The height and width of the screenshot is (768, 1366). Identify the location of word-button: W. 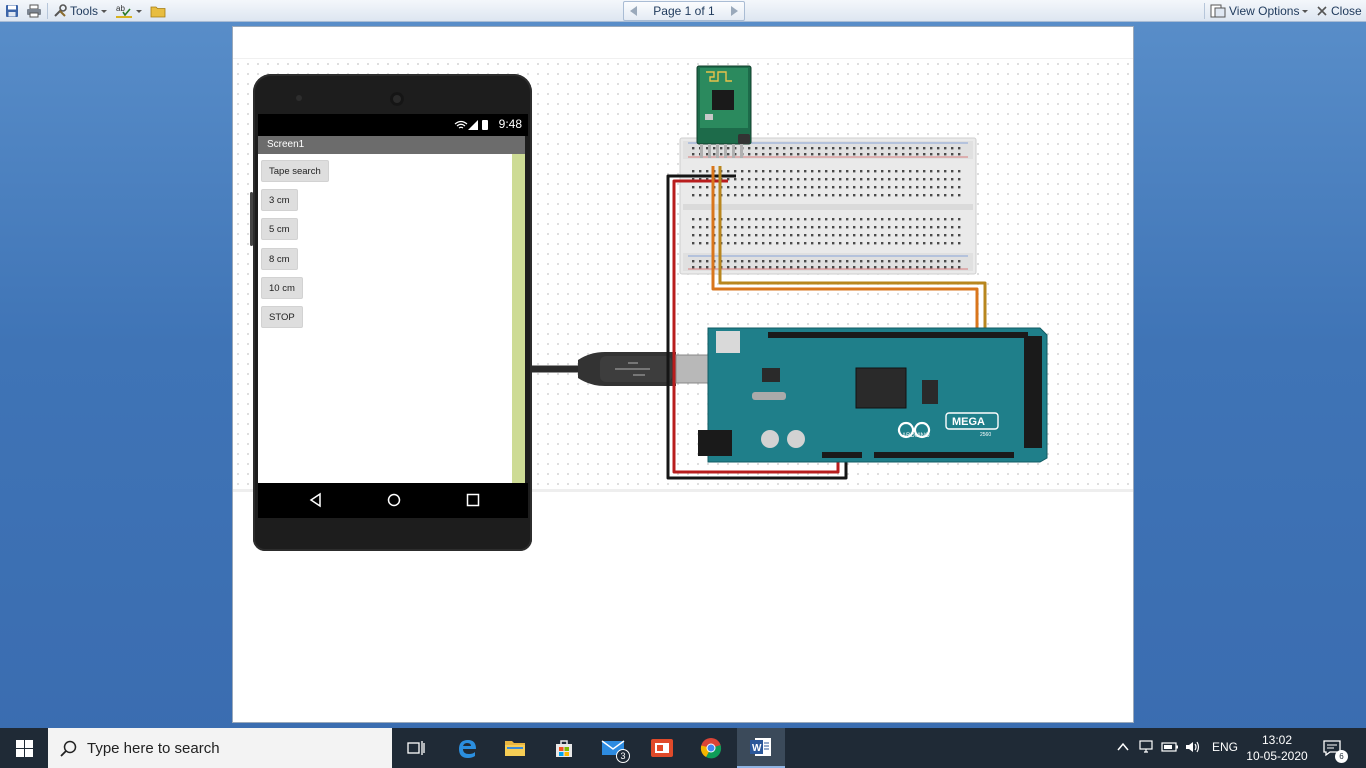
(761, 748).